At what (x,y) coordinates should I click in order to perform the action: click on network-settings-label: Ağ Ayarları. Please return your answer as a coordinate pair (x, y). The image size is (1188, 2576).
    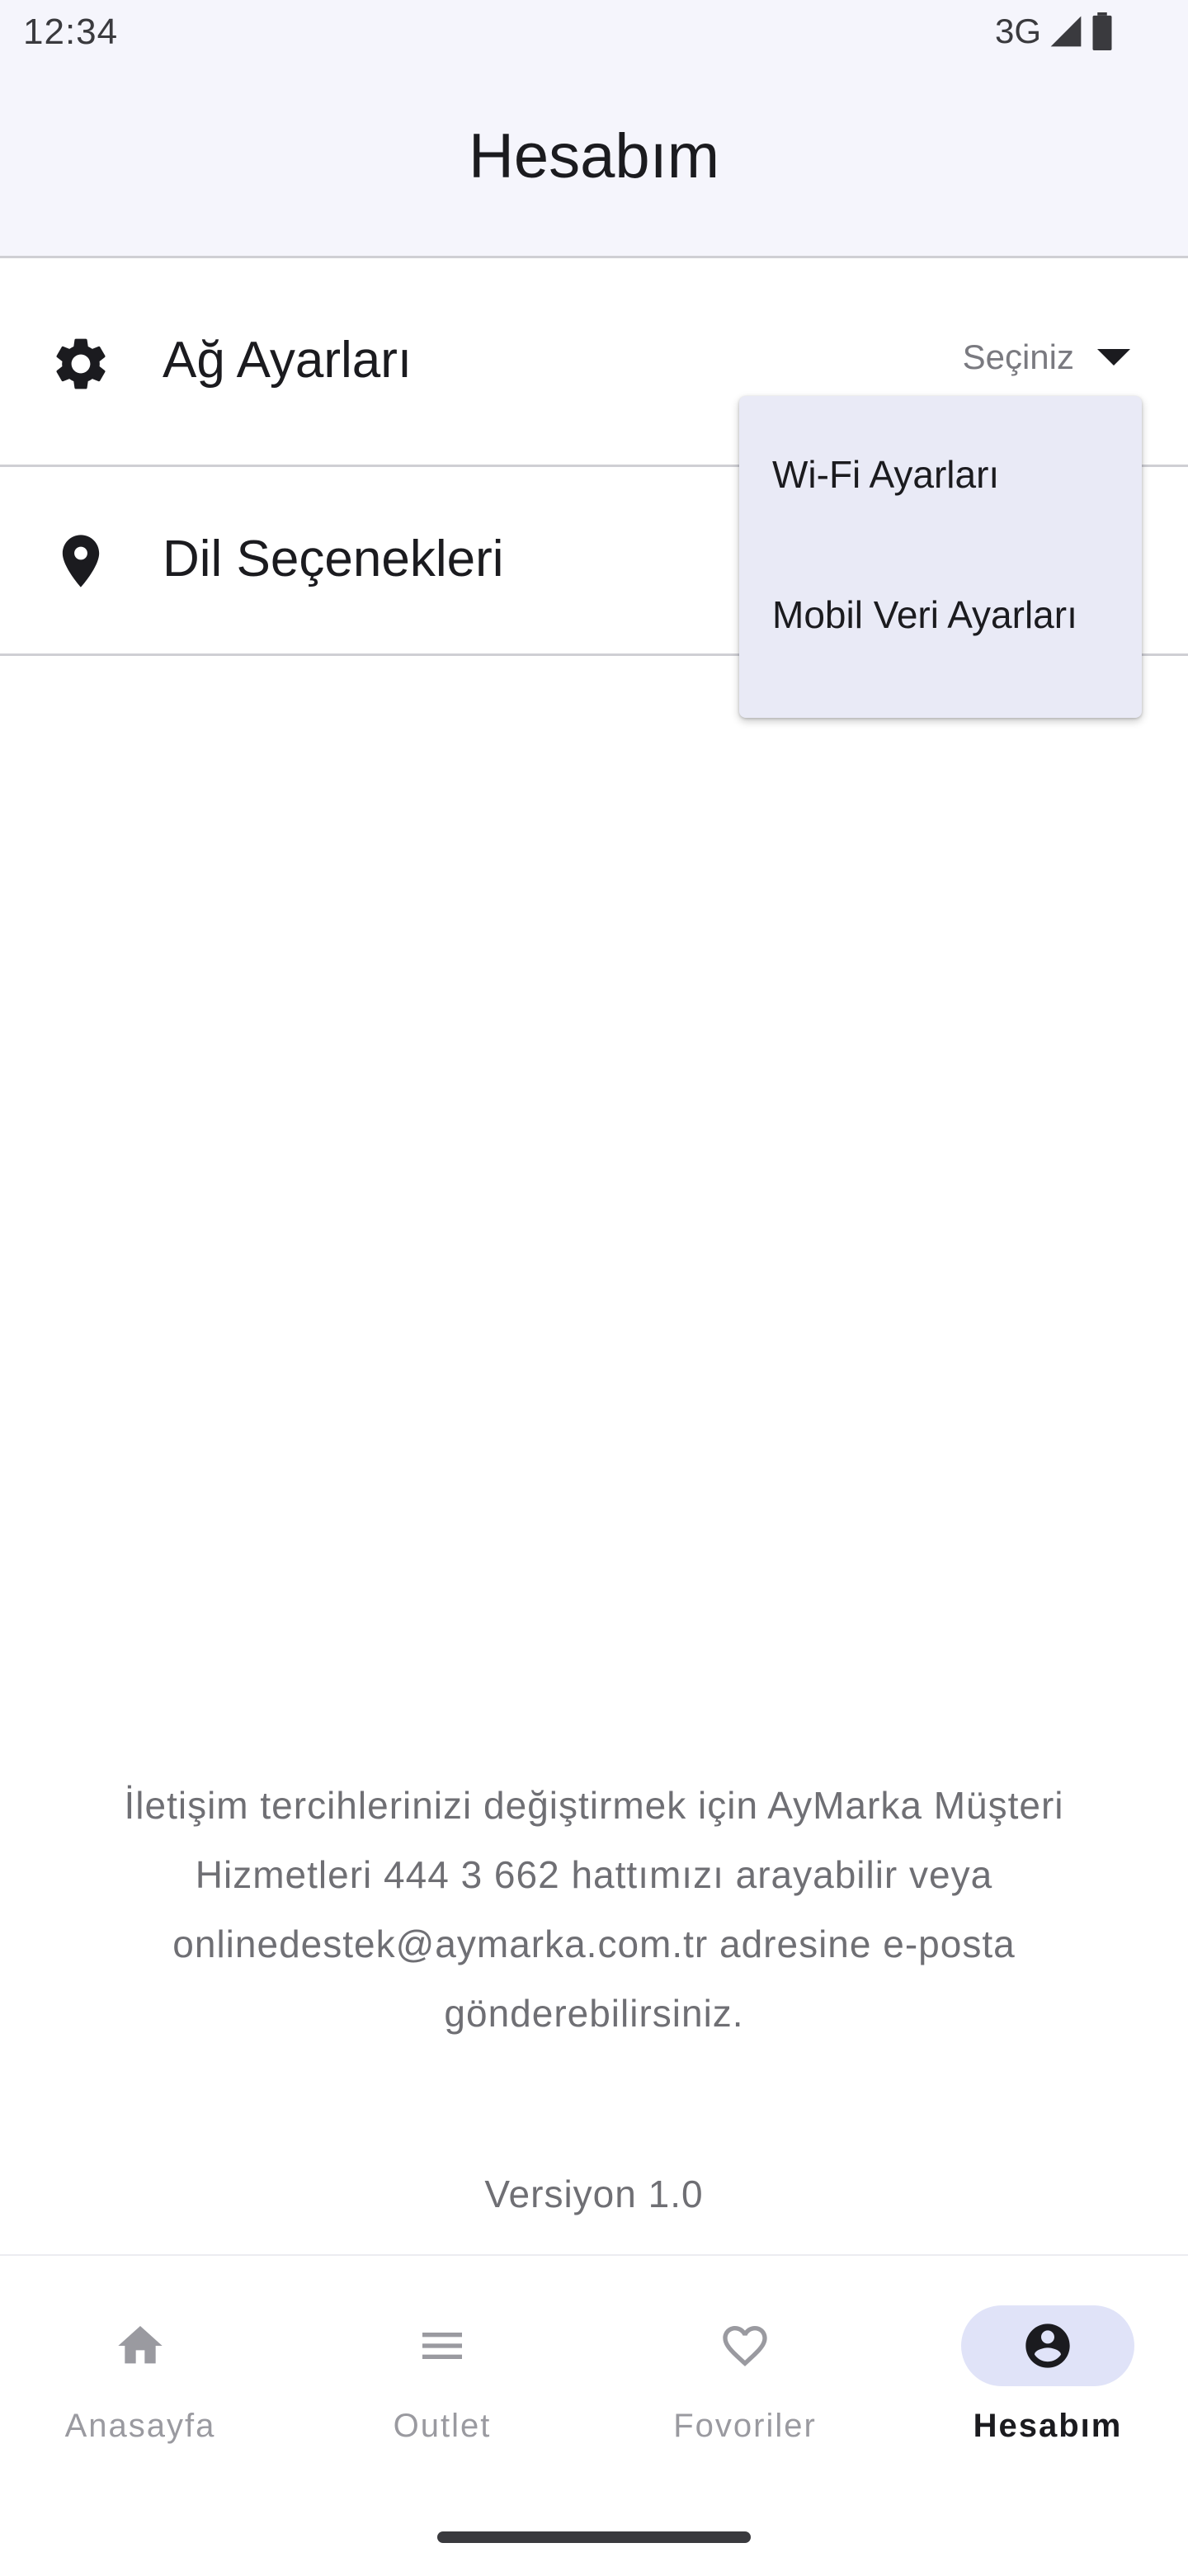
    Looking at the image, I should click on (287, 360).